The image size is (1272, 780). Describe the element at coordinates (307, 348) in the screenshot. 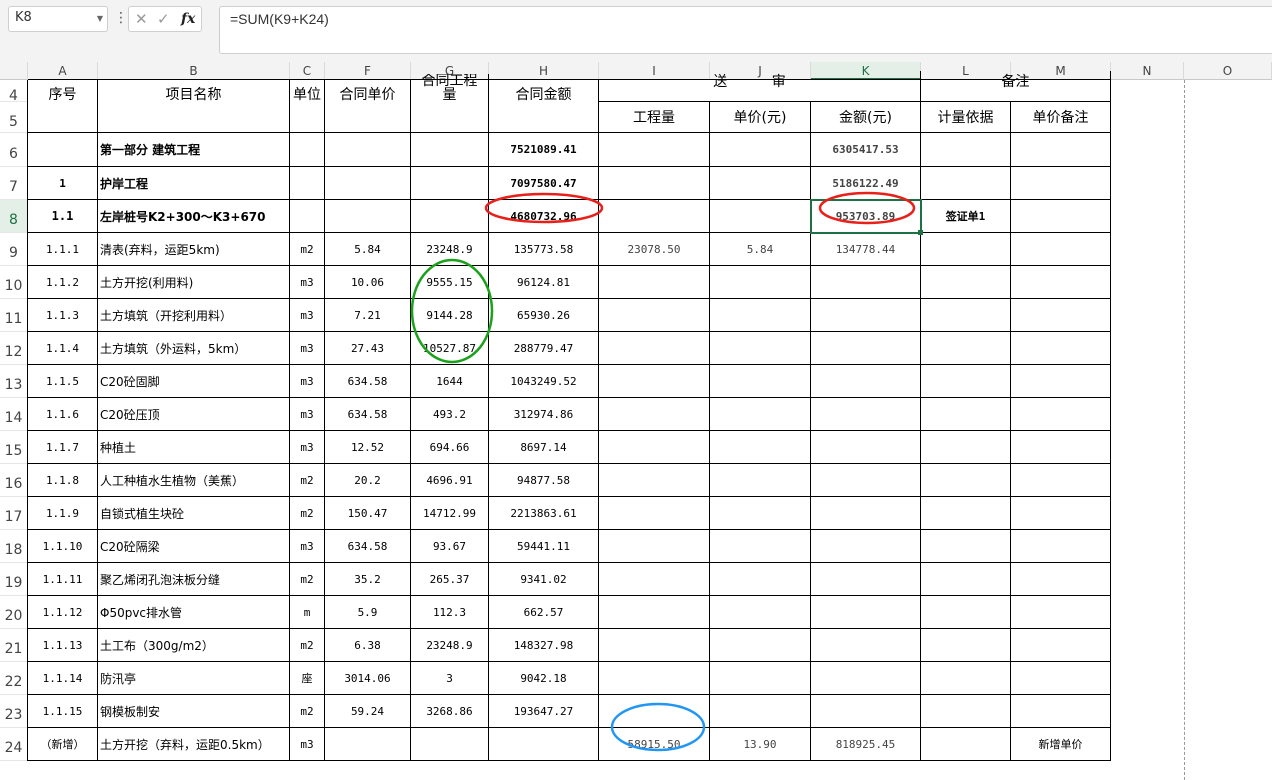

I see `cell-unit-12: m3` at that location.